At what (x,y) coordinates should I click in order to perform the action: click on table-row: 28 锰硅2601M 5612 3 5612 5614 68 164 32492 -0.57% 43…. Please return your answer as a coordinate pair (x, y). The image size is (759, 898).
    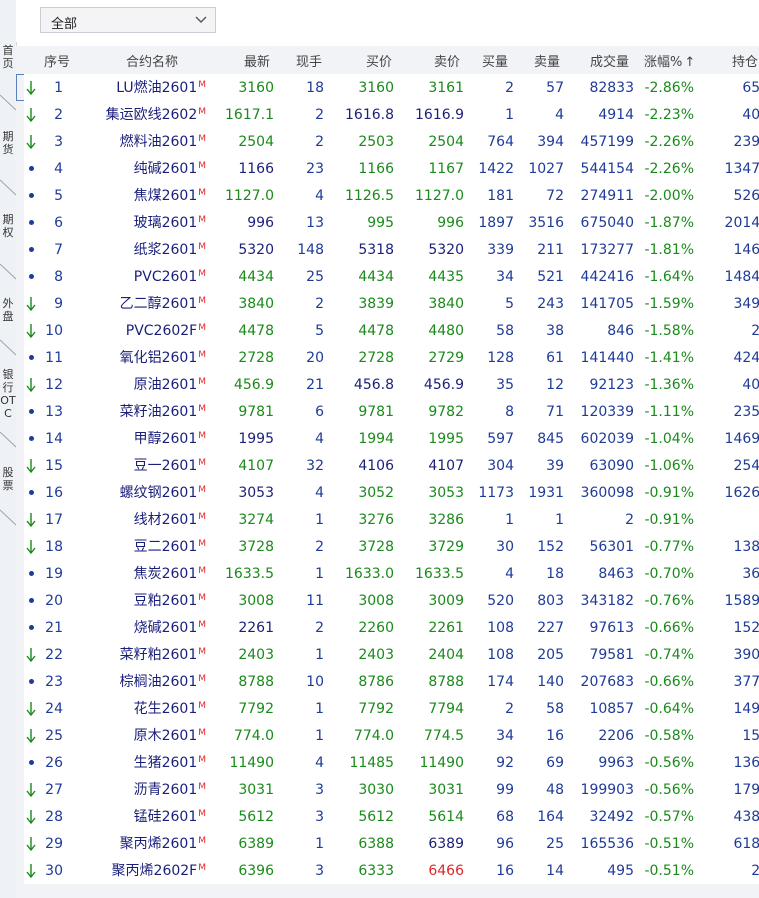
    Looking at the image, I should click on (387, 816).